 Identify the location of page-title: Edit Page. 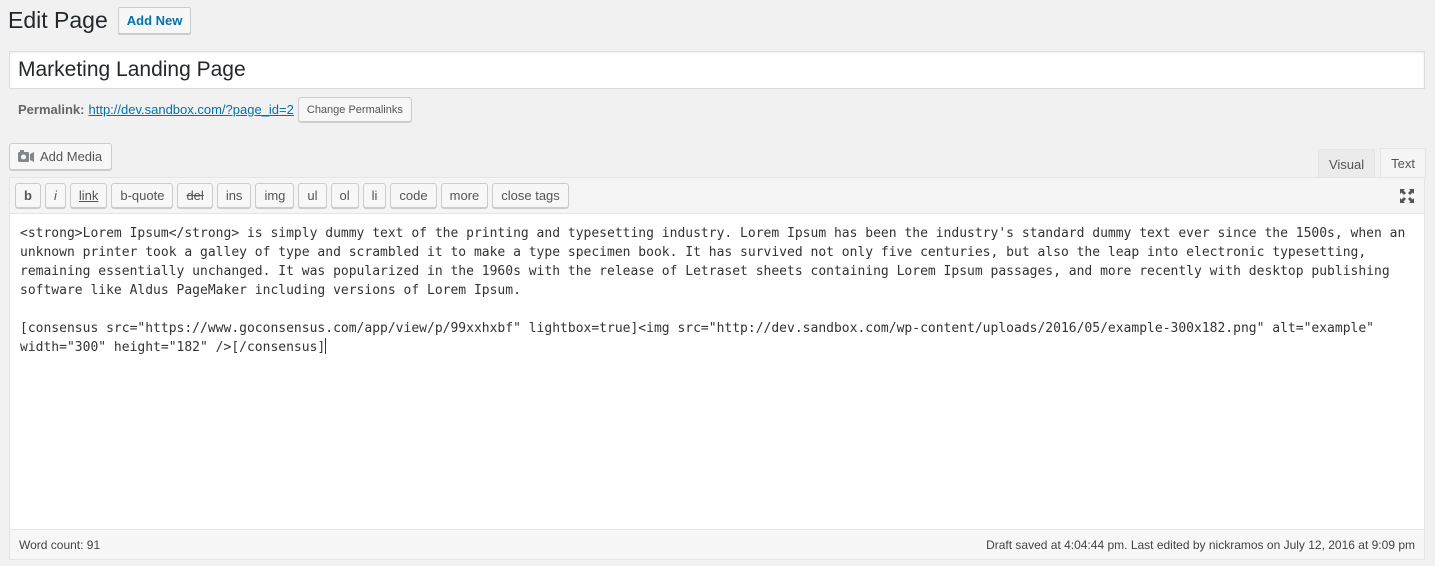
(58, 19).